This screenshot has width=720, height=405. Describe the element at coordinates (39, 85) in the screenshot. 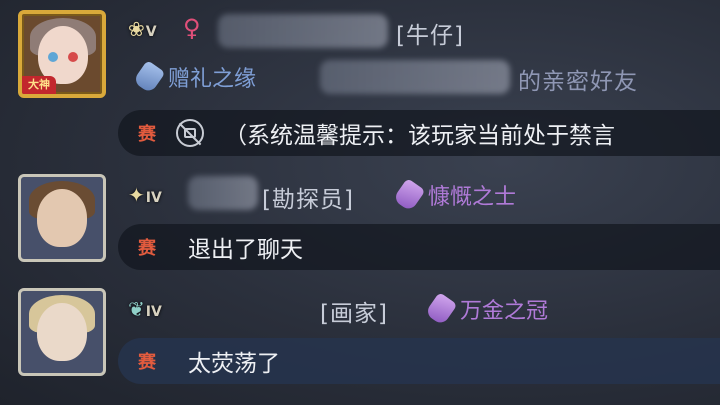

I see `master-badge: 大神` at that location.